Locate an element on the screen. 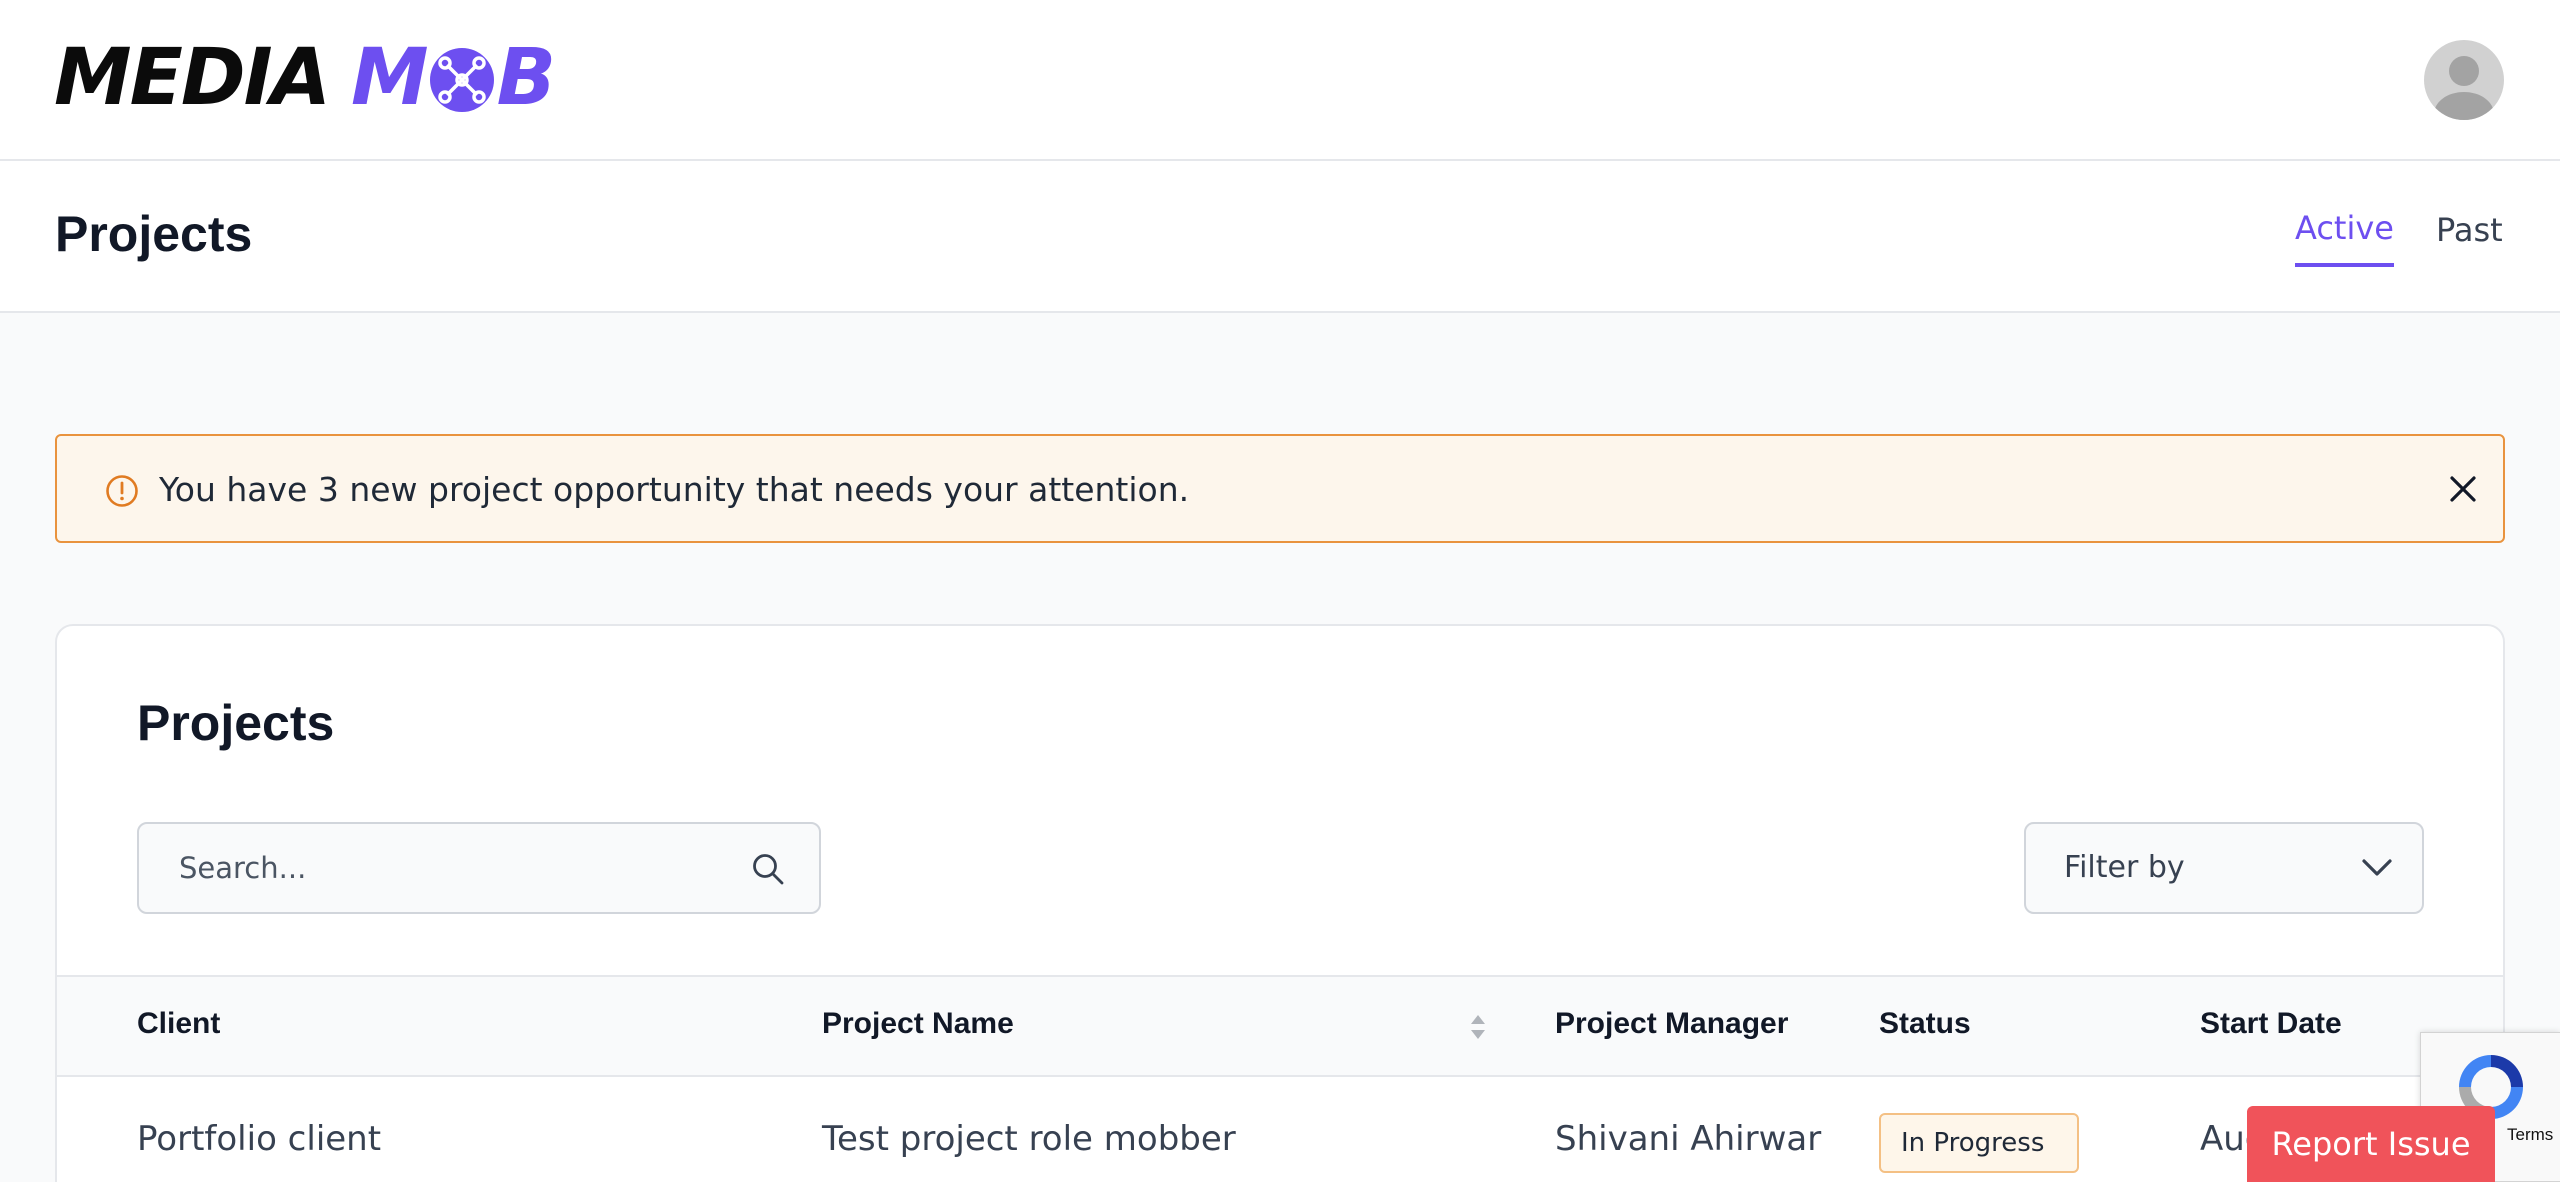 The height and width of the screenshot is (1182, 2560). filter-dropdown: Filter by is located at coordinates (2224, 868).